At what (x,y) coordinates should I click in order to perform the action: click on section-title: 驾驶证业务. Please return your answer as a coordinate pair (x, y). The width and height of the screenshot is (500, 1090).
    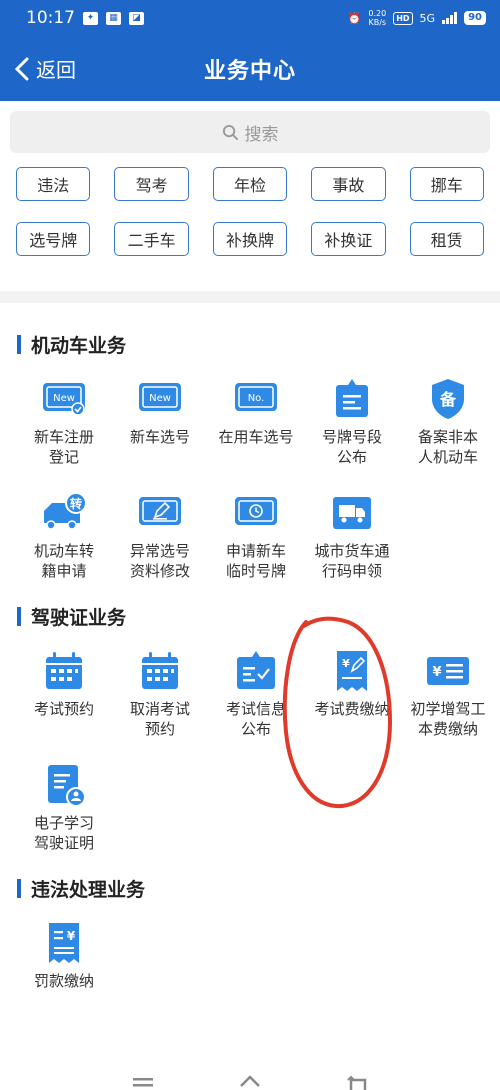
    Looking at the image, I should click on (79, 617).